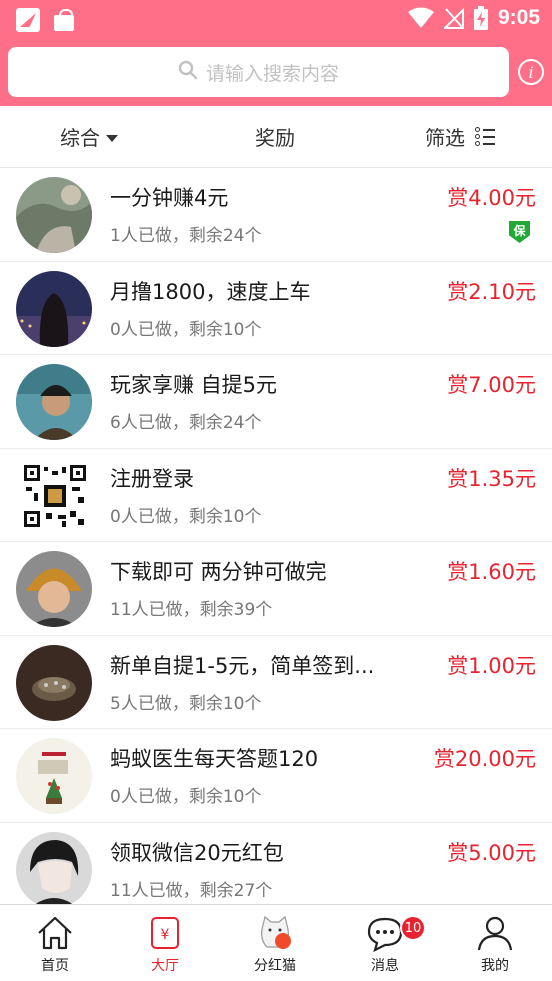  What do you see at coordinates (169, 198) in the screenshot?
I see `task-title: 一分钟赚4元` at bounding box center [169, 198].